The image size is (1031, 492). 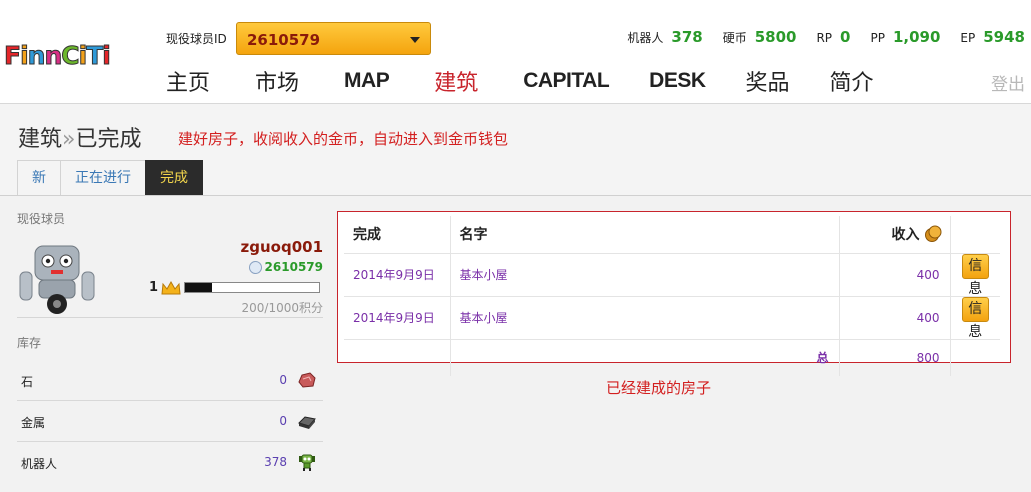 I want to click on status-tabs: 新正在进行 完成, so click(x=110, y=177).